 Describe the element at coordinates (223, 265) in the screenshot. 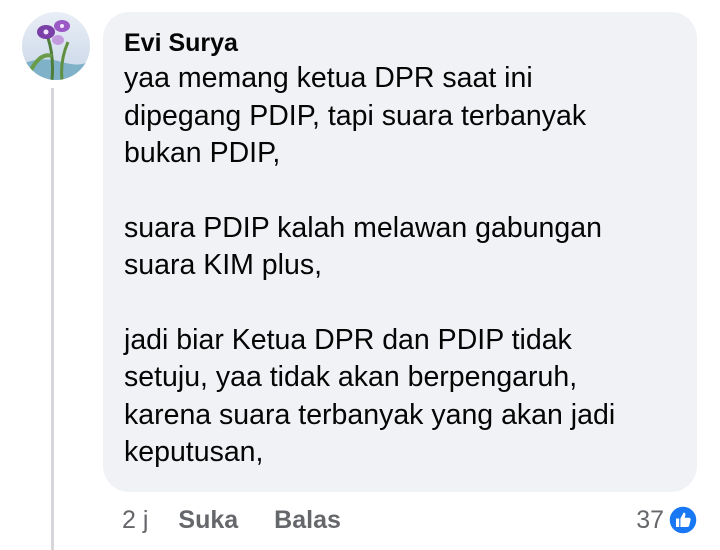

I see `comment-line: suara KIM plus,` at that location.